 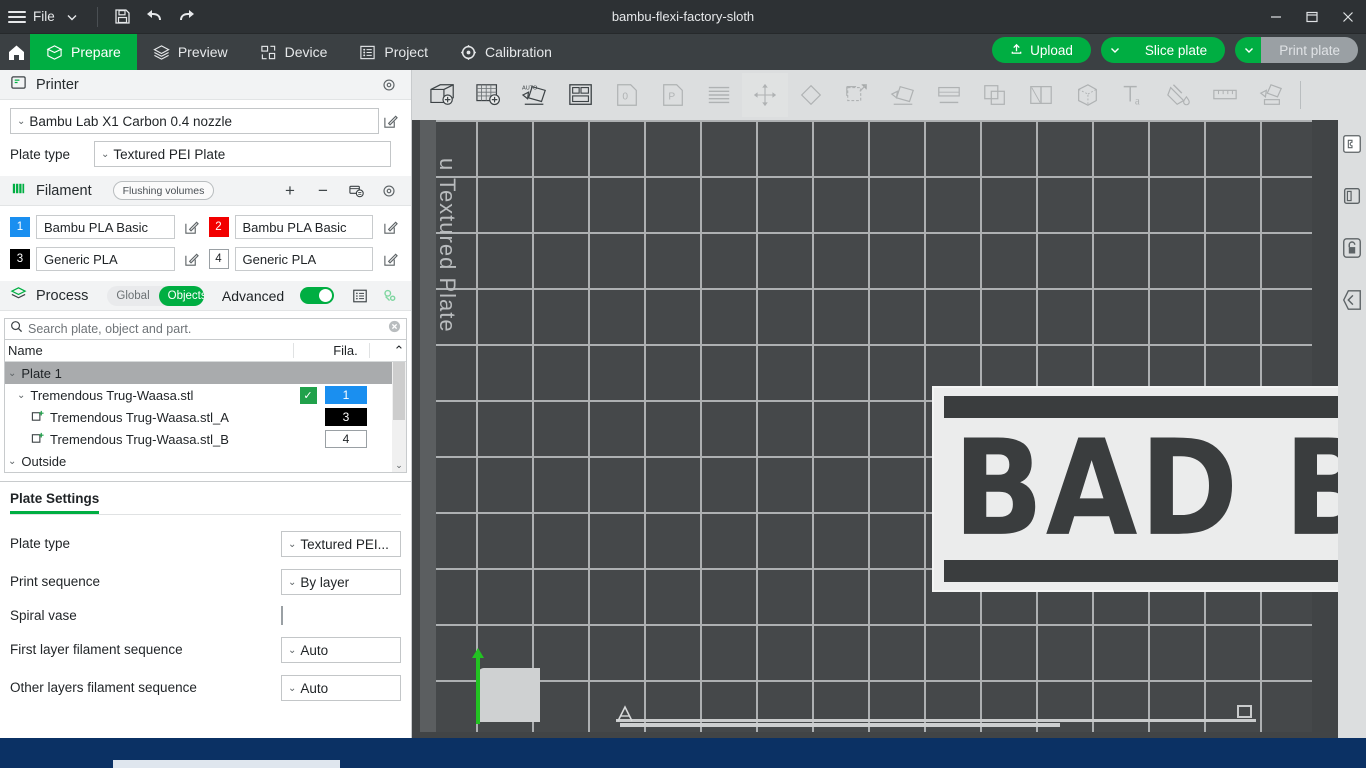 I want to click on layout-icon, so click(x=581, y=95).